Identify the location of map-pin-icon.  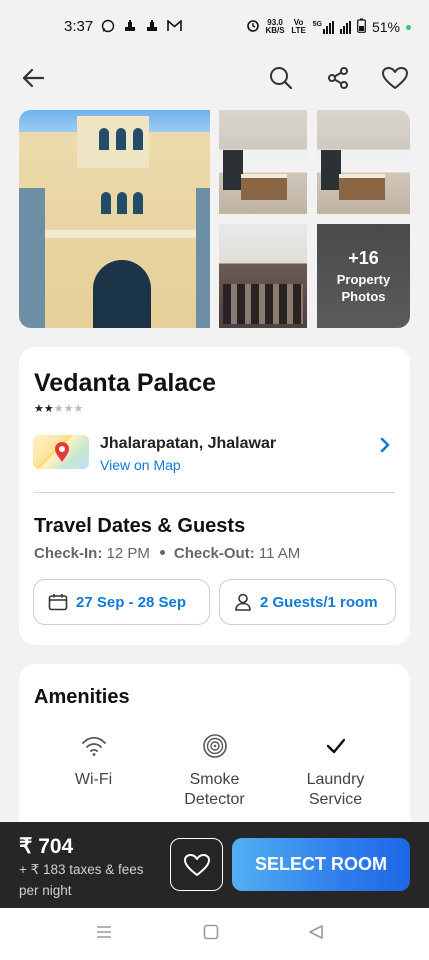
(62, 452).